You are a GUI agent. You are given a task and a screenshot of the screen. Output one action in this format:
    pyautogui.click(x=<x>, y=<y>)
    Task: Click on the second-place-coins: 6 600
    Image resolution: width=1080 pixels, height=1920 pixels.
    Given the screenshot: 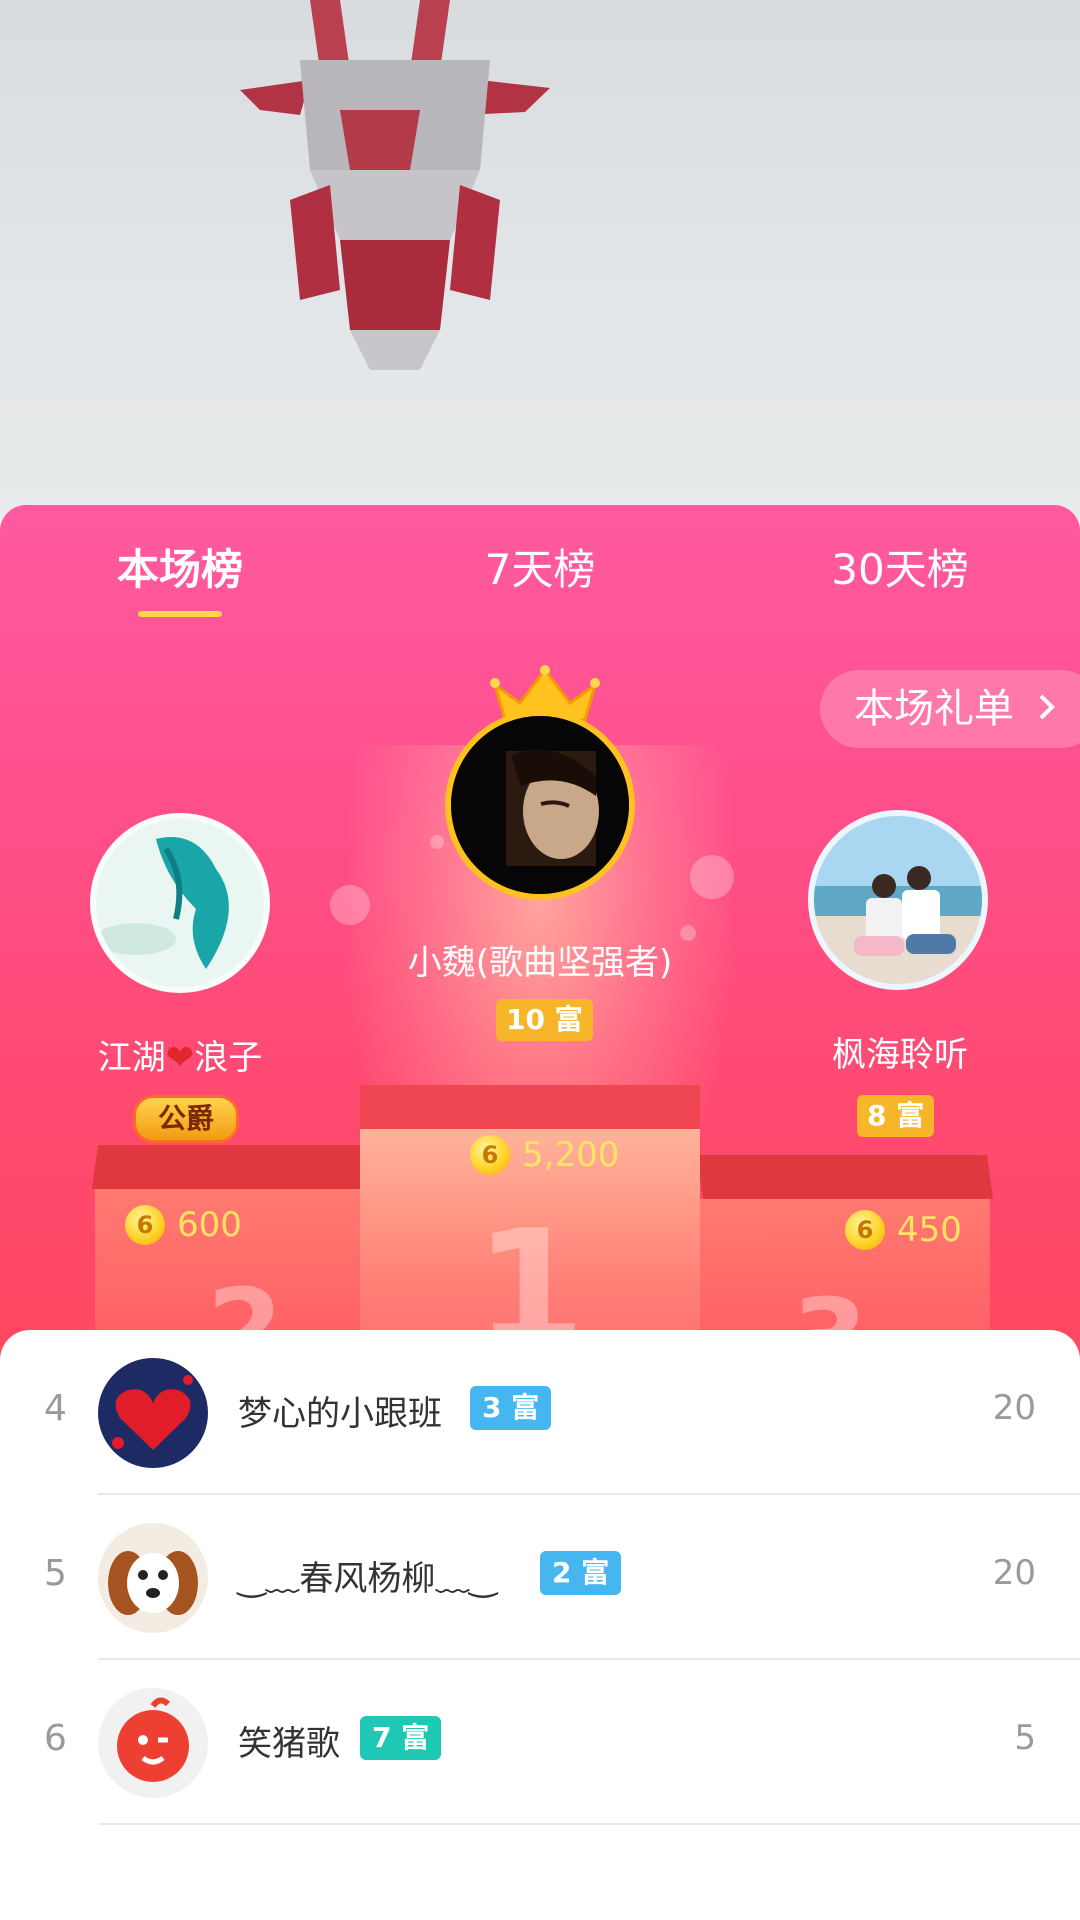 What is the action you would take?
    pyautogui.click(x=183, y=1225)
    